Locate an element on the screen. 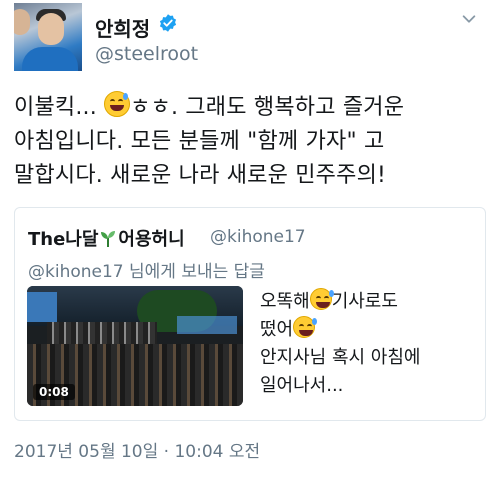 This screenshot has height=483, width=500. quoted-name-suffix: 어용허니 is located at coordinates (151, 239).